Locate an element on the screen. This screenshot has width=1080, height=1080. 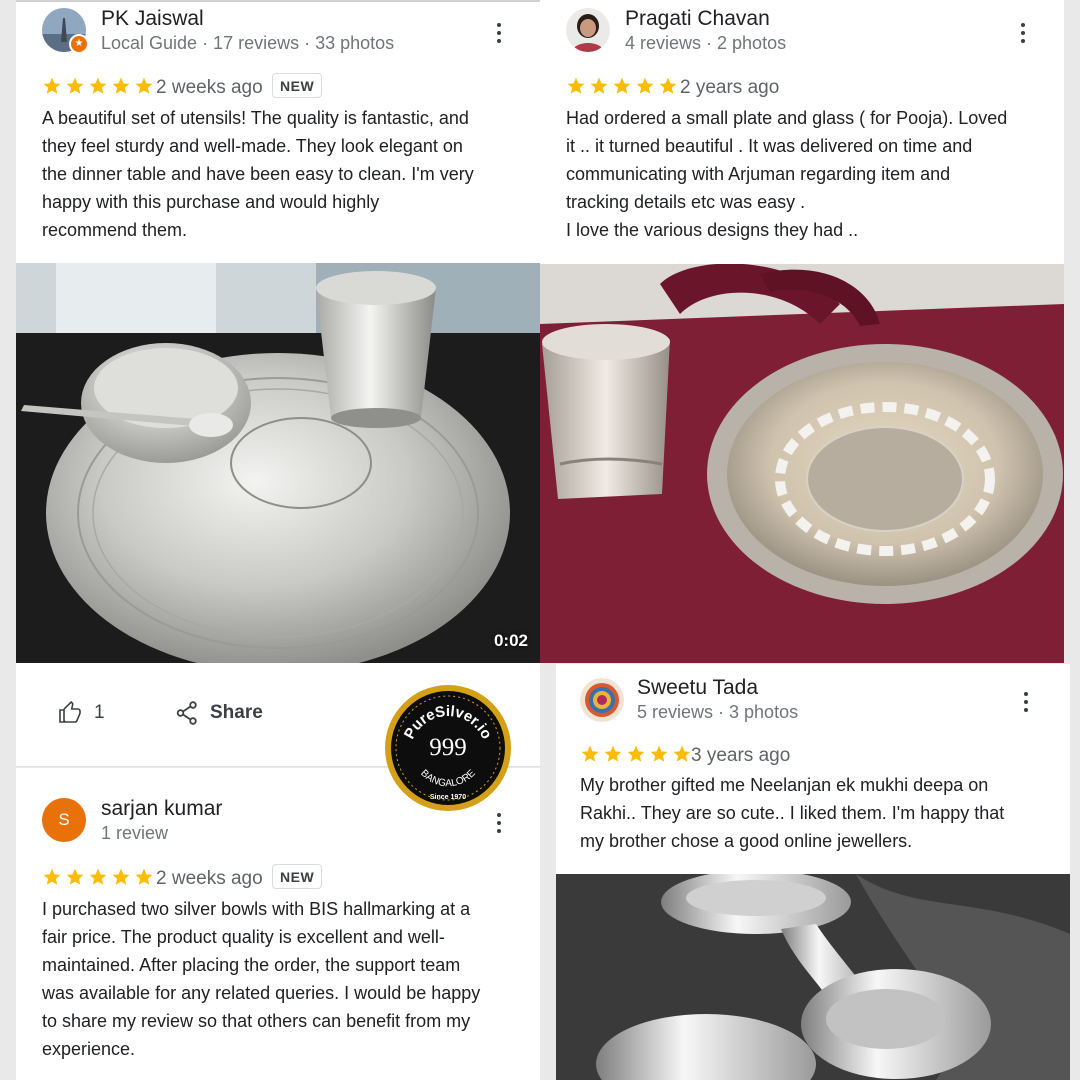
seal-graphic: PureSilver.io 999 BANGALORE Since 1970 is located at coordinates (448, 748).